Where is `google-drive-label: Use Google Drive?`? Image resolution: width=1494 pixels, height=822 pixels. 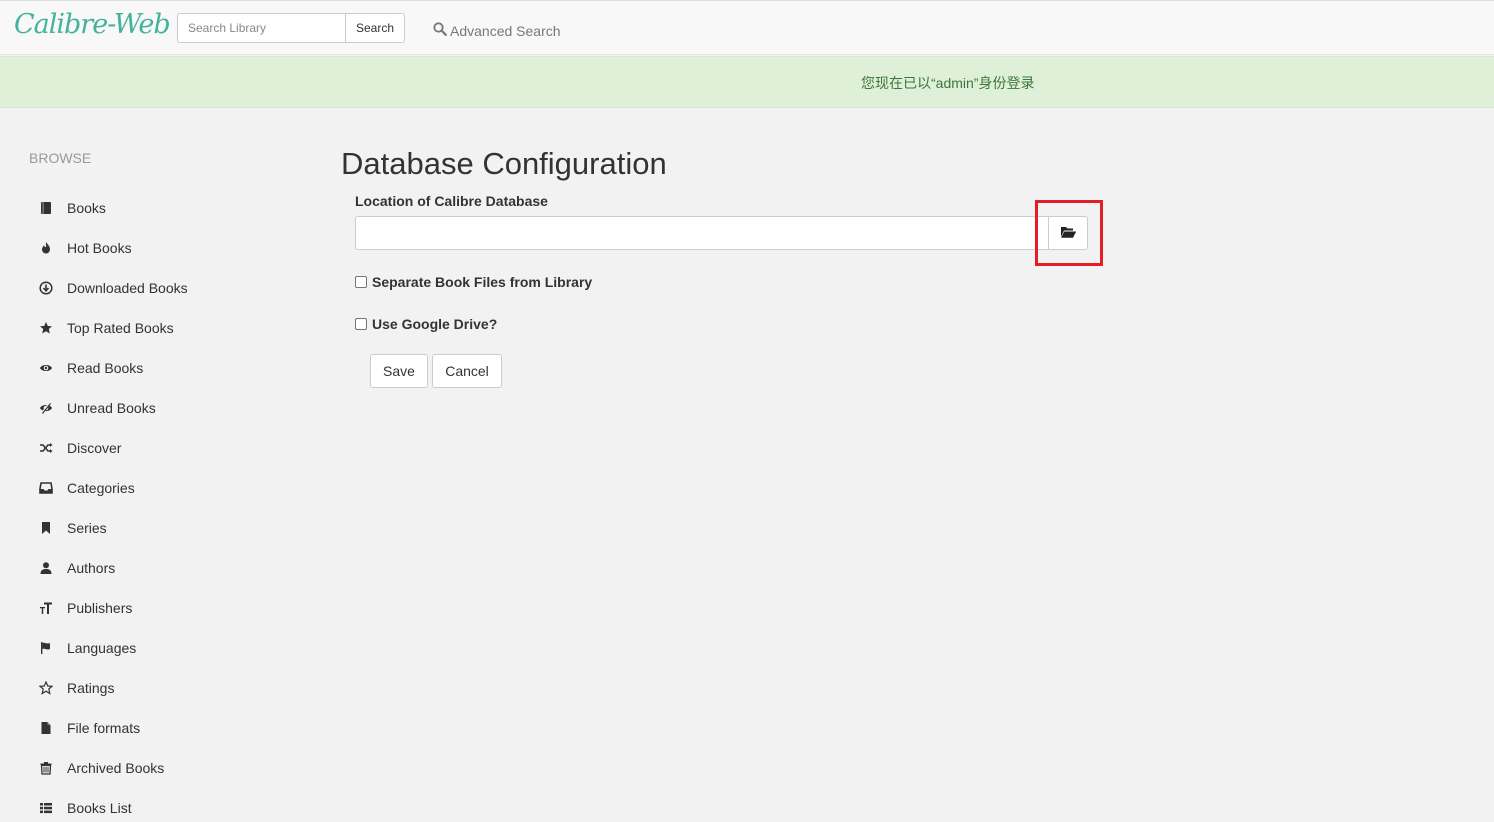
google-drive-label: Use Google Drive? is located at coordinates (435, 324).